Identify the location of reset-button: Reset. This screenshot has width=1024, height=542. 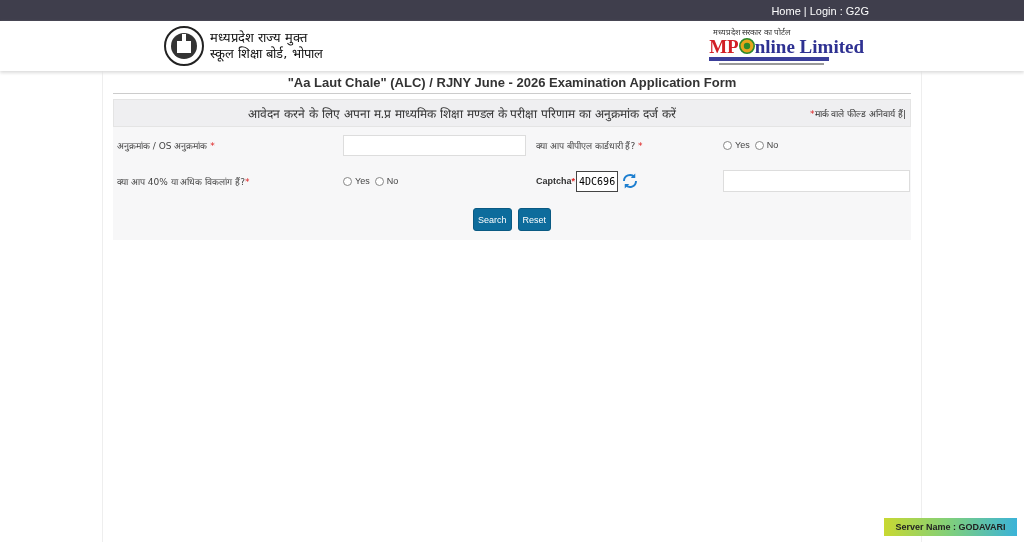
(534, 219).